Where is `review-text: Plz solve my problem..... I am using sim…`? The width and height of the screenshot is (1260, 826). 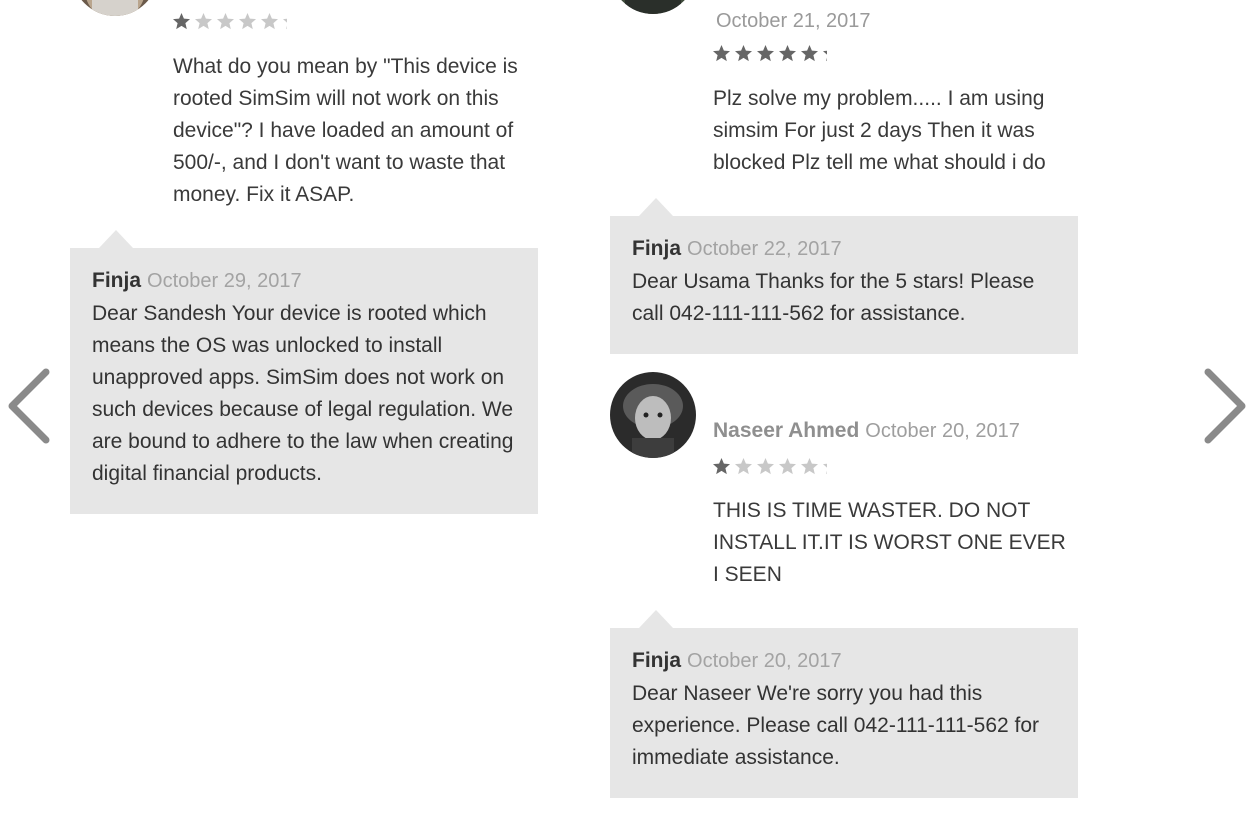
review-text: Plz solve my problem..... I am using sim… is located at coordinates (879, 130).